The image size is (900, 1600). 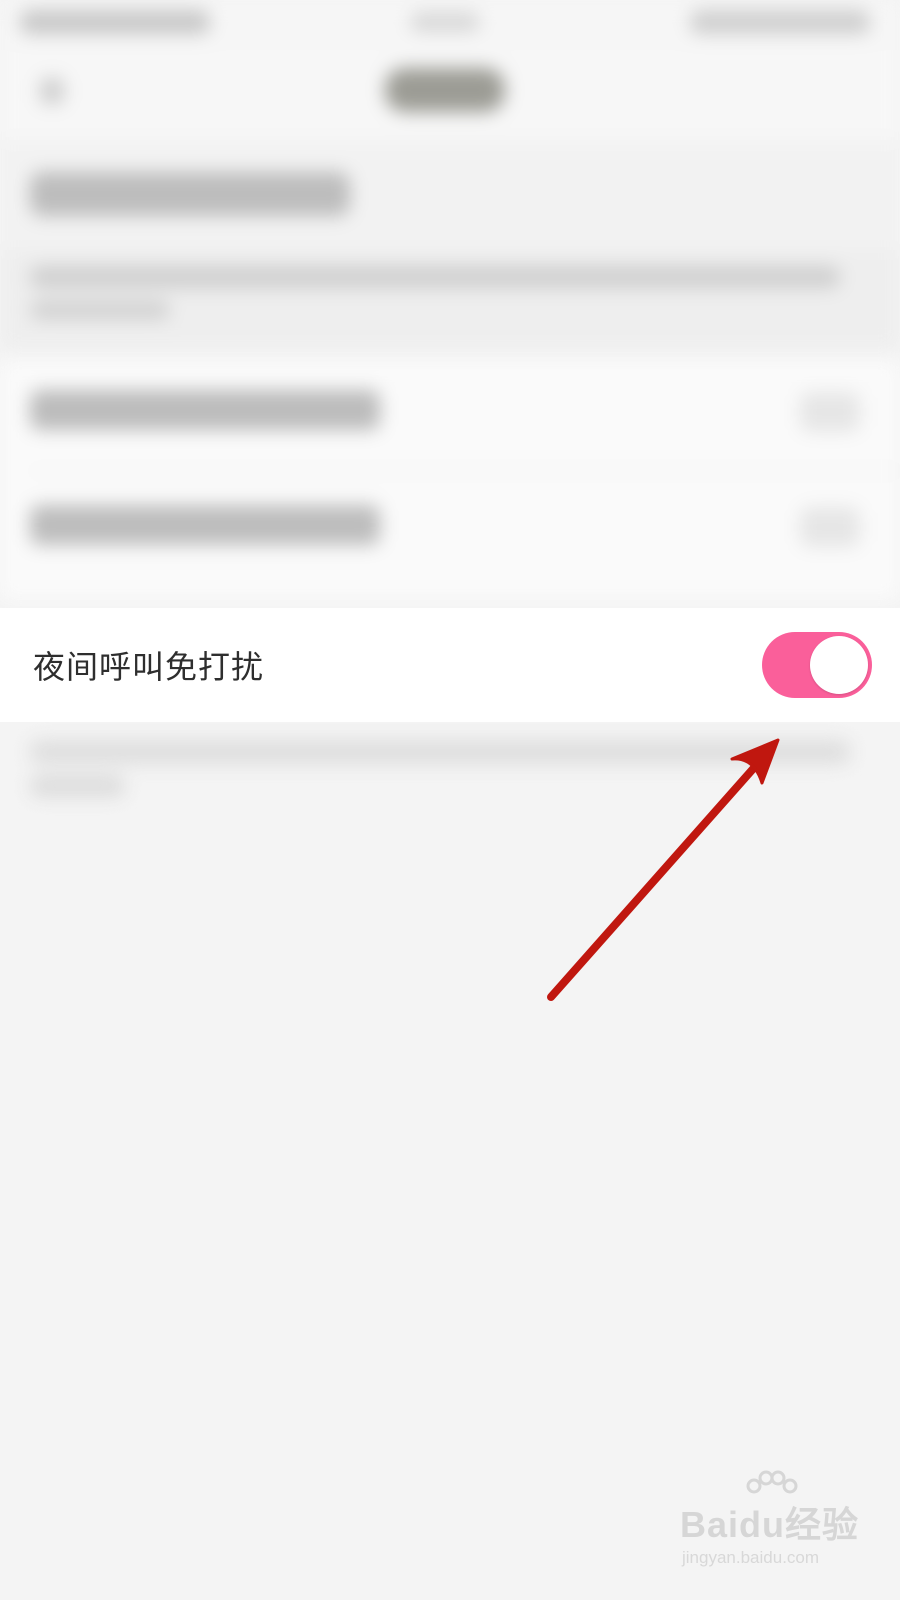 I want to click on status-bar-center, so click(x=445, y=22).